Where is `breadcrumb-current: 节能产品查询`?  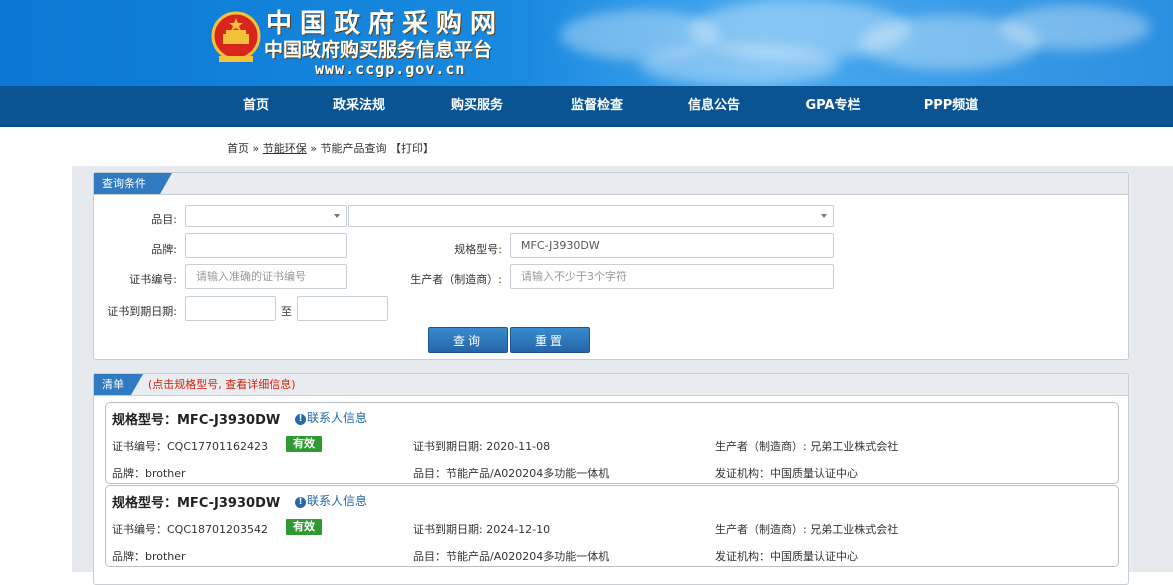 breadcrumb-current: 节能产品查询 is located at coordinates (353, 148).